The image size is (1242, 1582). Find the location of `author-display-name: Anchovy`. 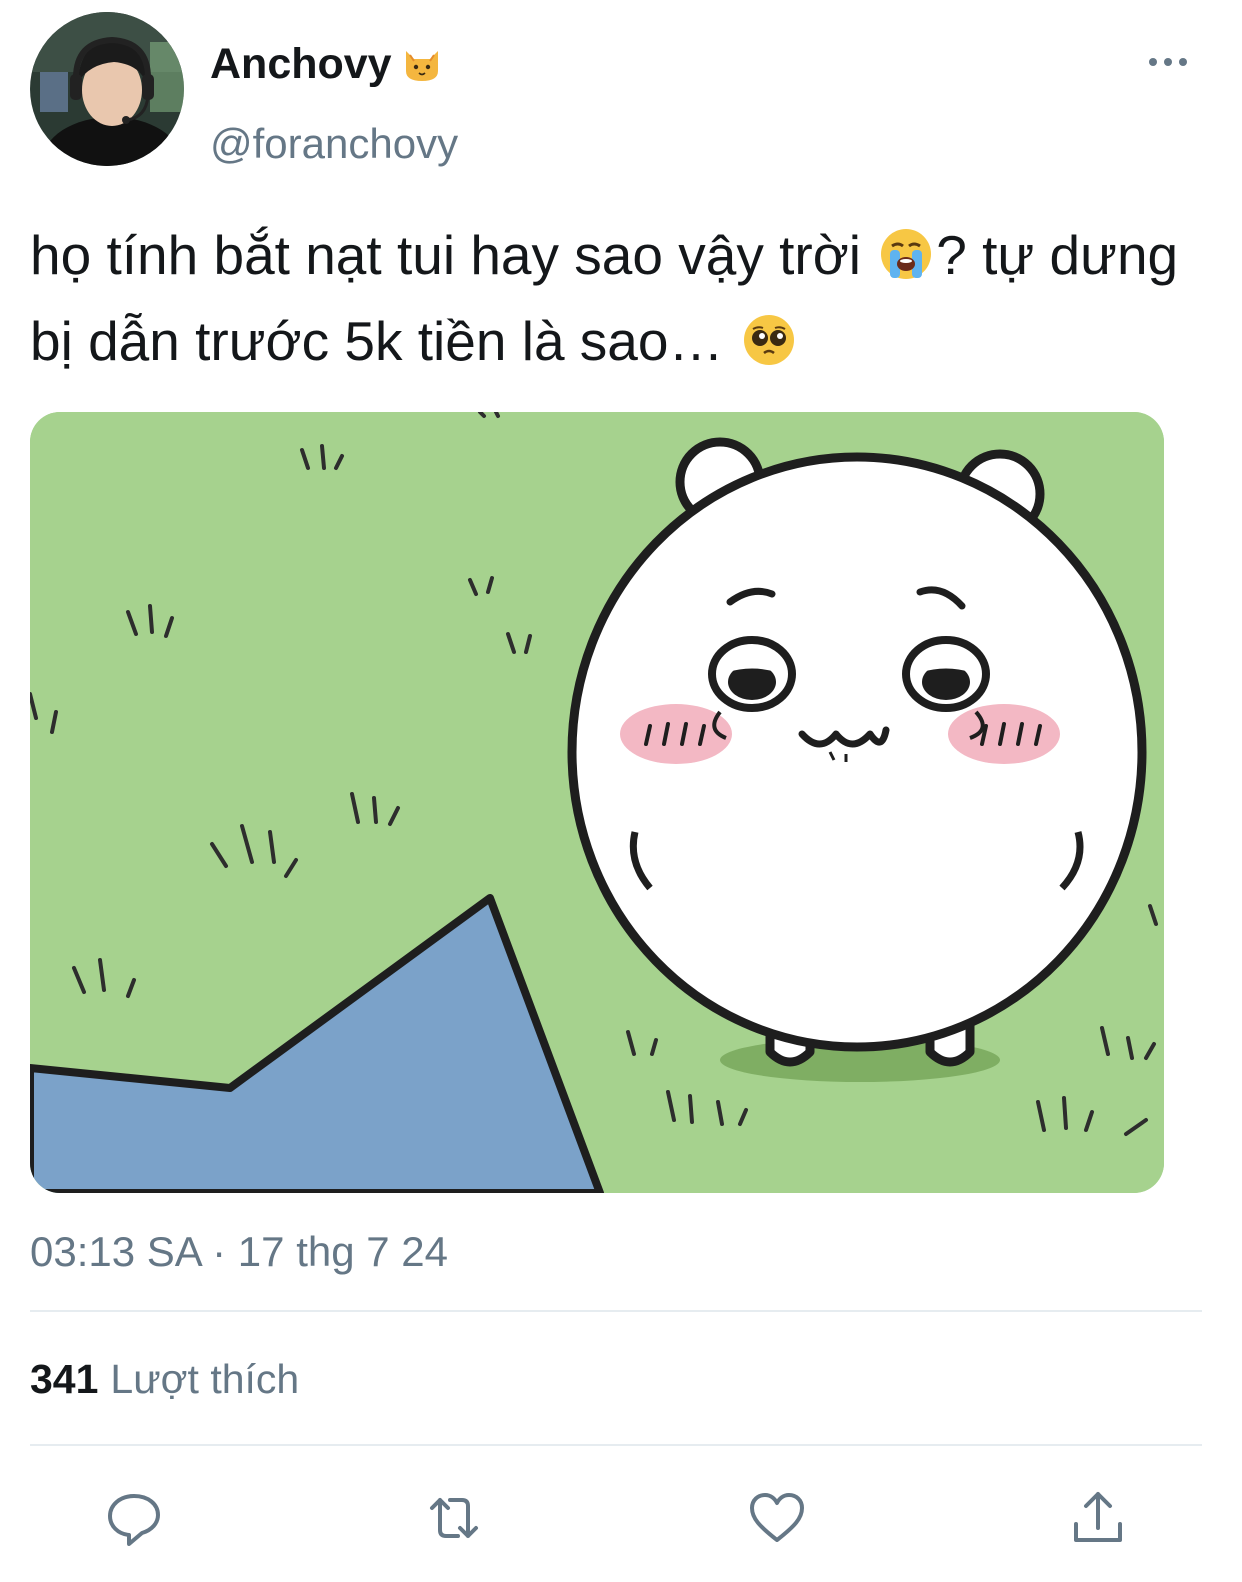

author-display-name: Anchovy is located at coordinates (301, 64).